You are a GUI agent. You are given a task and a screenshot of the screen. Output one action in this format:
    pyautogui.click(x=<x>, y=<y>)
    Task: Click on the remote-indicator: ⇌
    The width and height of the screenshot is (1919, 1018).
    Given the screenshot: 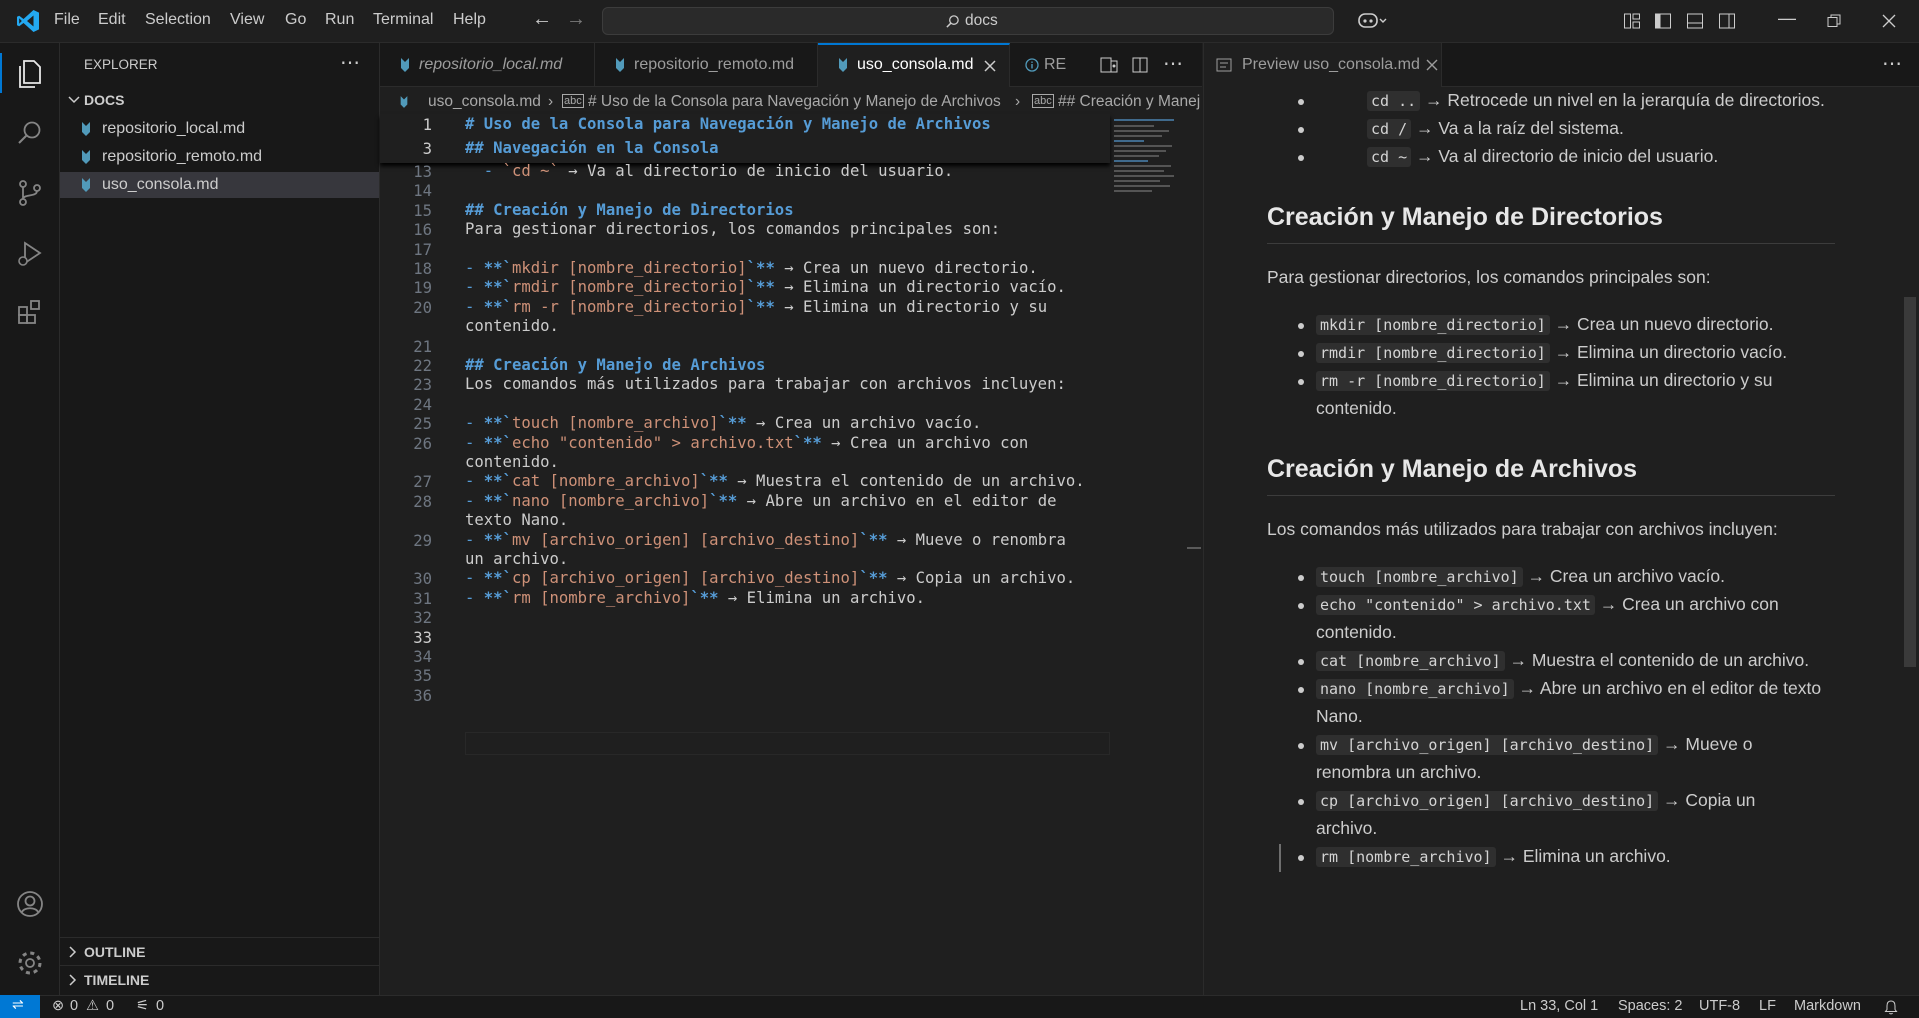 What is the action you would take?
    pyautogui.click(x=20, y=1006)
    